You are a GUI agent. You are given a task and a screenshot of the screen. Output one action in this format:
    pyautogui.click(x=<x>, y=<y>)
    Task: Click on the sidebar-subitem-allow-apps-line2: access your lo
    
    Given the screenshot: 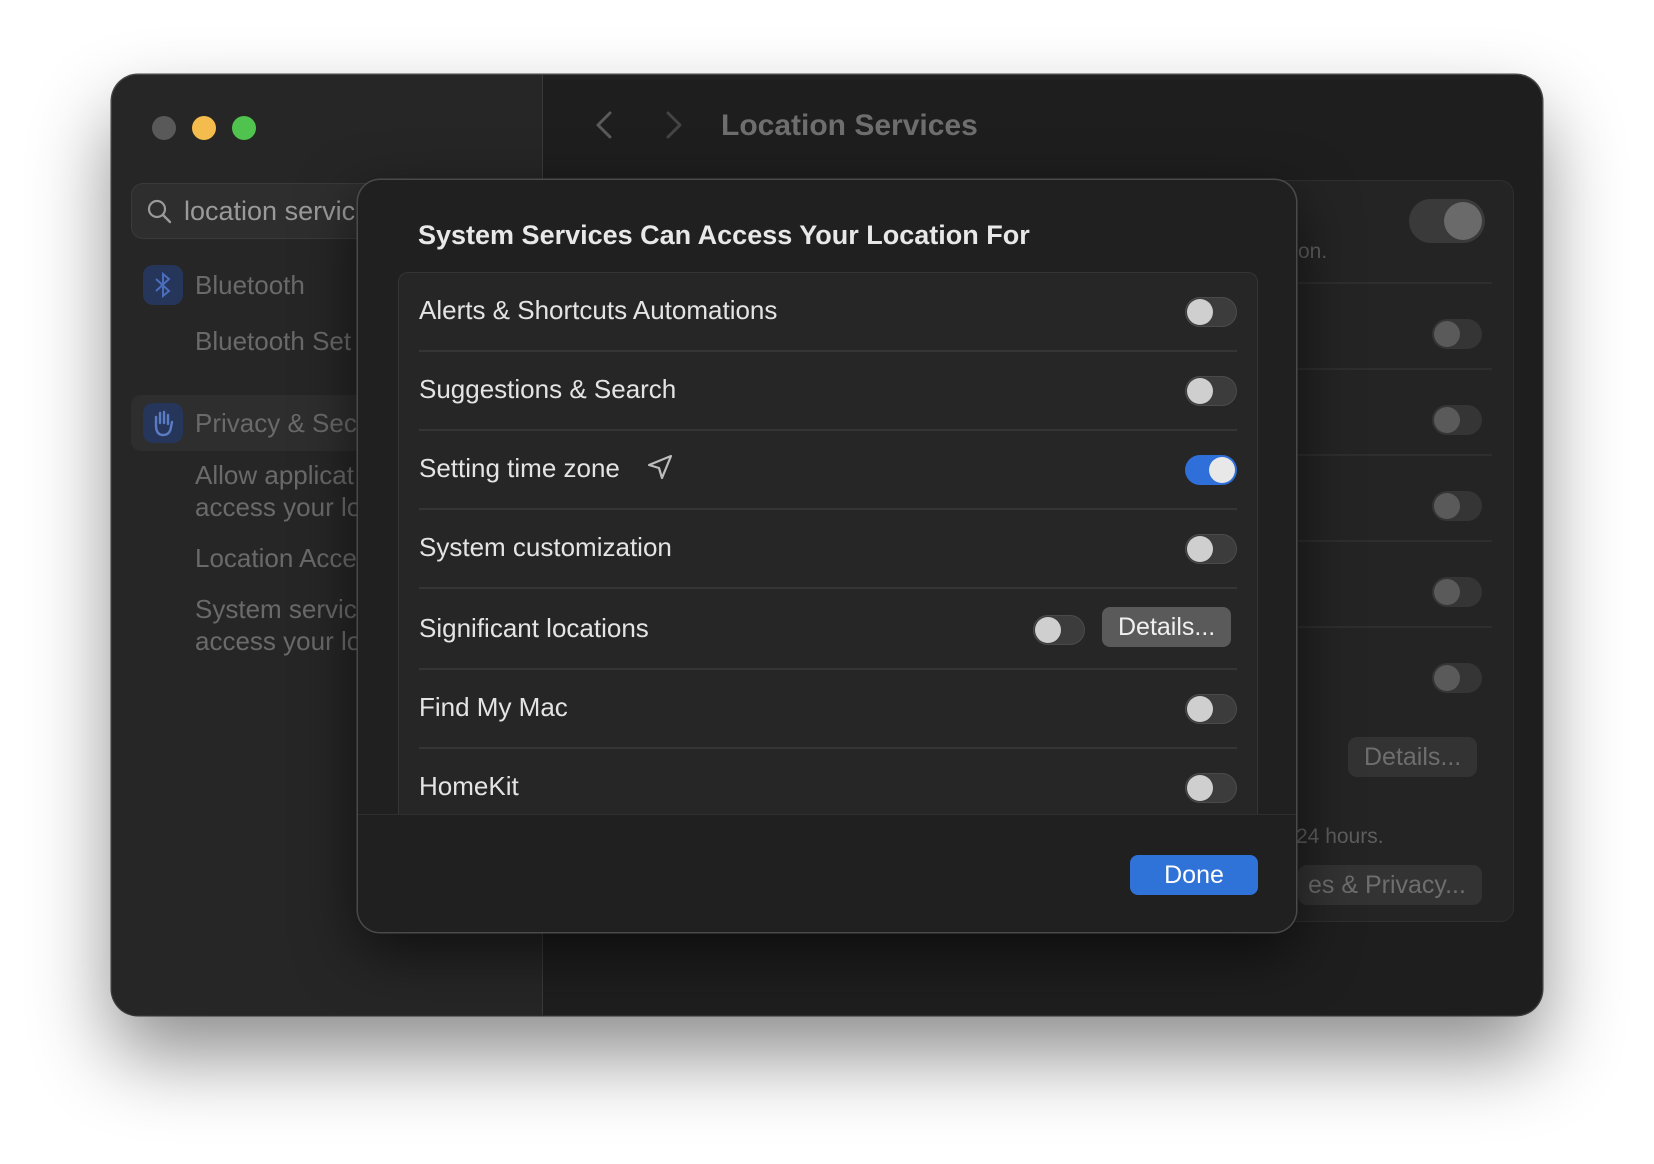 What is the action you would take?
    pyautogui.click(x=278, y=507)
    